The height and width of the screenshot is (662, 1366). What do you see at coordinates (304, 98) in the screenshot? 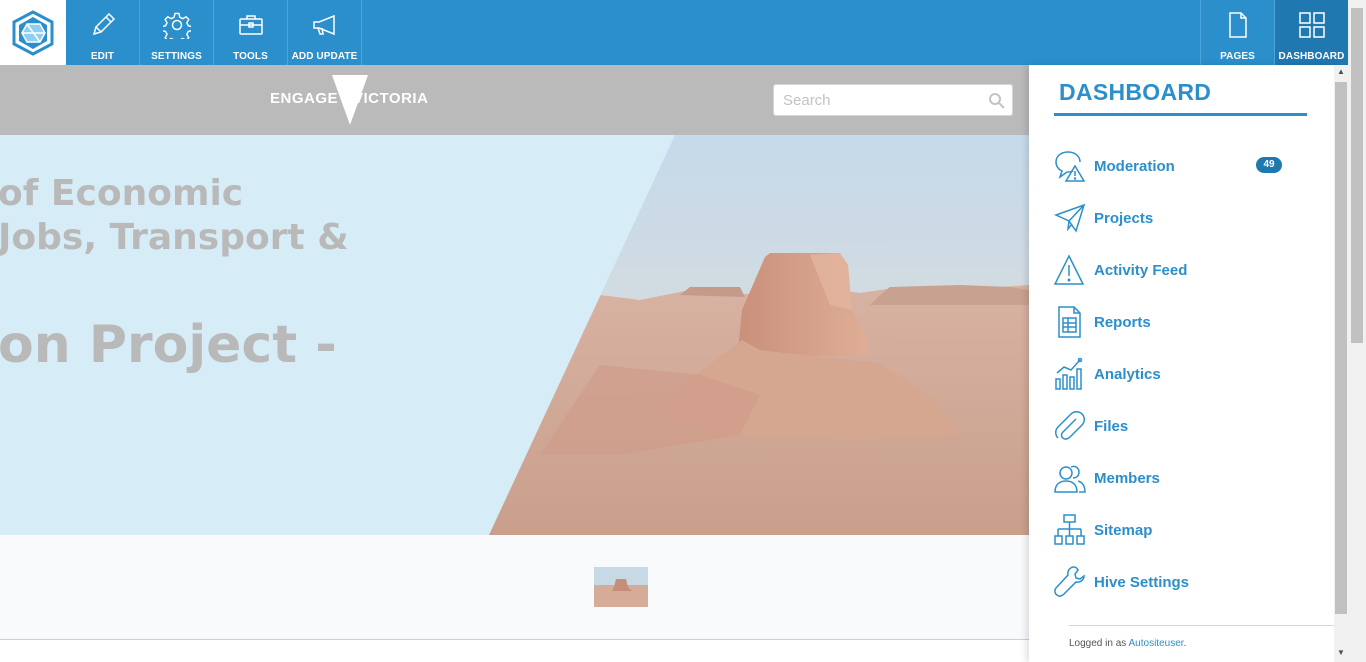
I see `logo-word-engage: ENGAGE` at bounding box center [304, 98].